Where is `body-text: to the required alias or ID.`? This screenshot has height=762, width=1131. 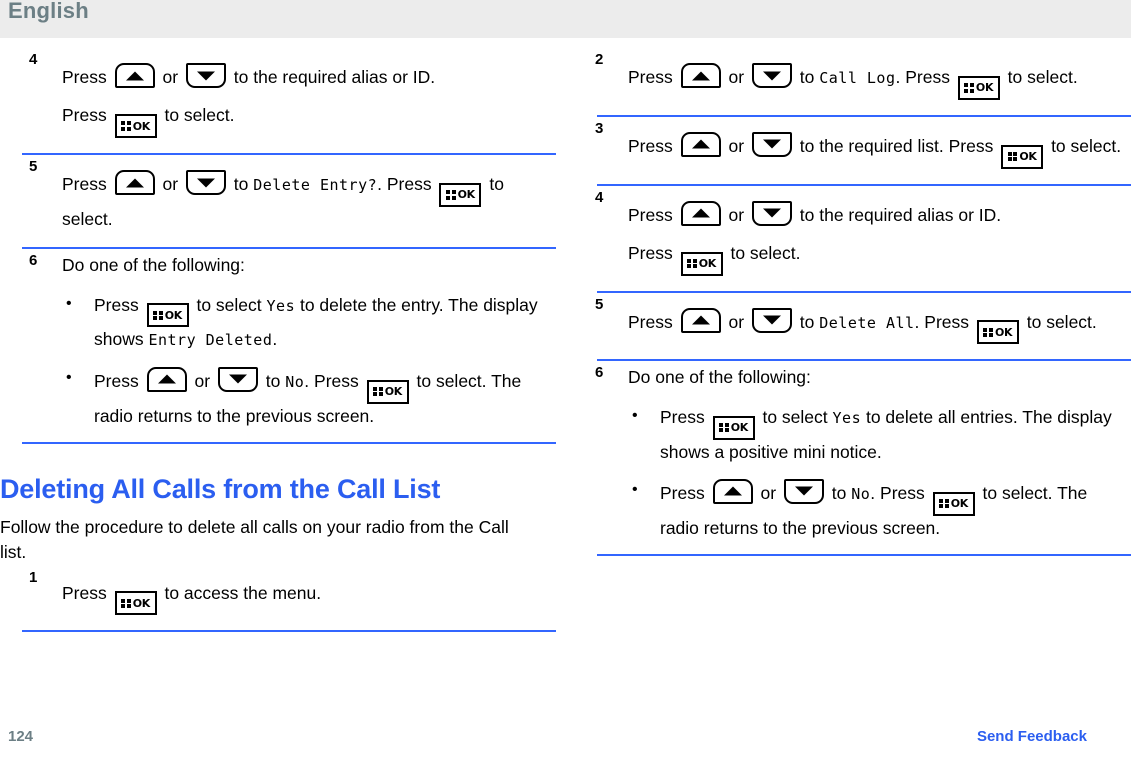 body-text: to the required alias or ID. is located at coordinates (332, 77).